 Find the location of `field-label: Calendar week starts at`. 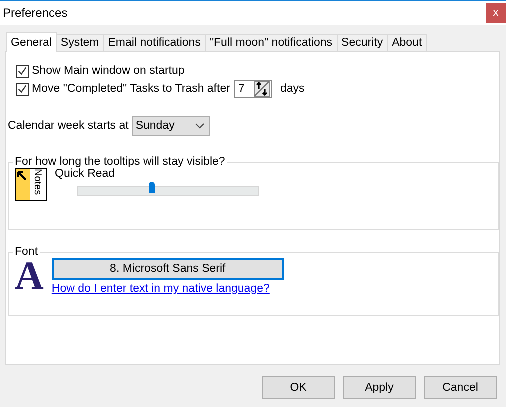

field-label: Calendar week starts at is located at coordinates (68, 126).